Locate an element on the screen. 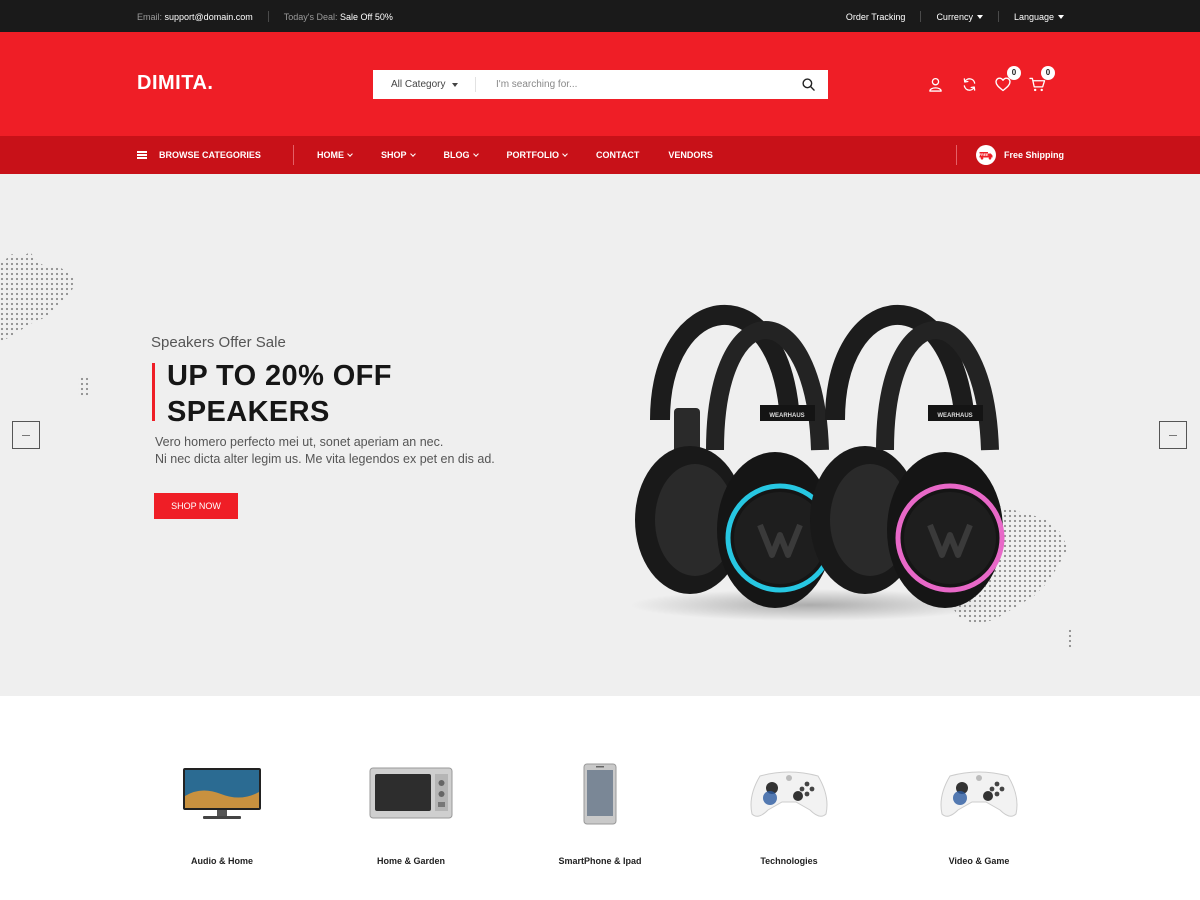 This screenshot has height=900, width=1200. nav-item-vendors: VENDORS is located at coordinates (690, 155).